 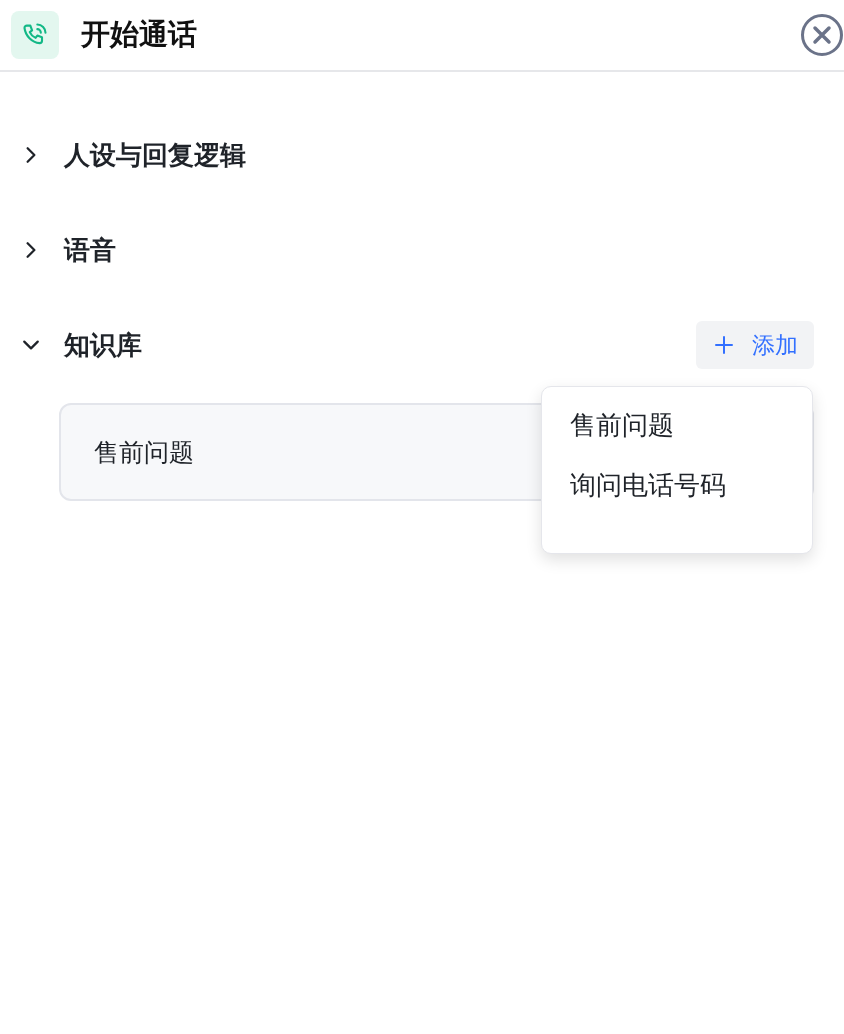 I want to click on plus-icon, so click(x=724, y=345).